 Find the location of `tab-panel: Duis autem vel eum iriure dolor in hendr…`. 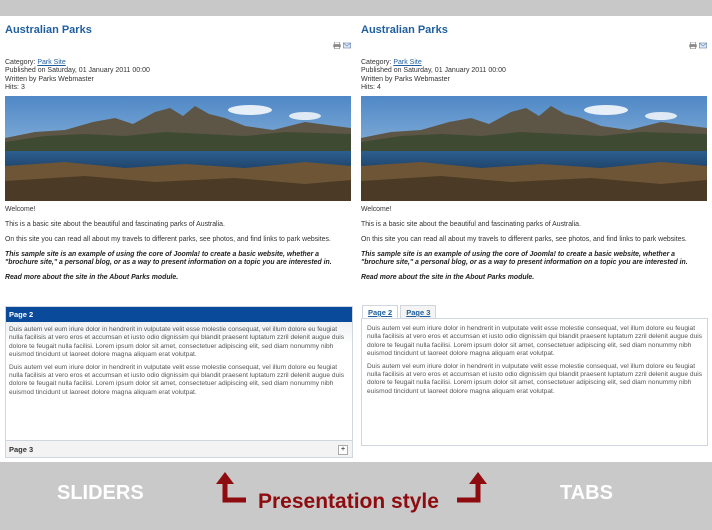

tab-panel: Duis autem vel eum iriure dolor in hendr… is located at coordinates (534, 382).